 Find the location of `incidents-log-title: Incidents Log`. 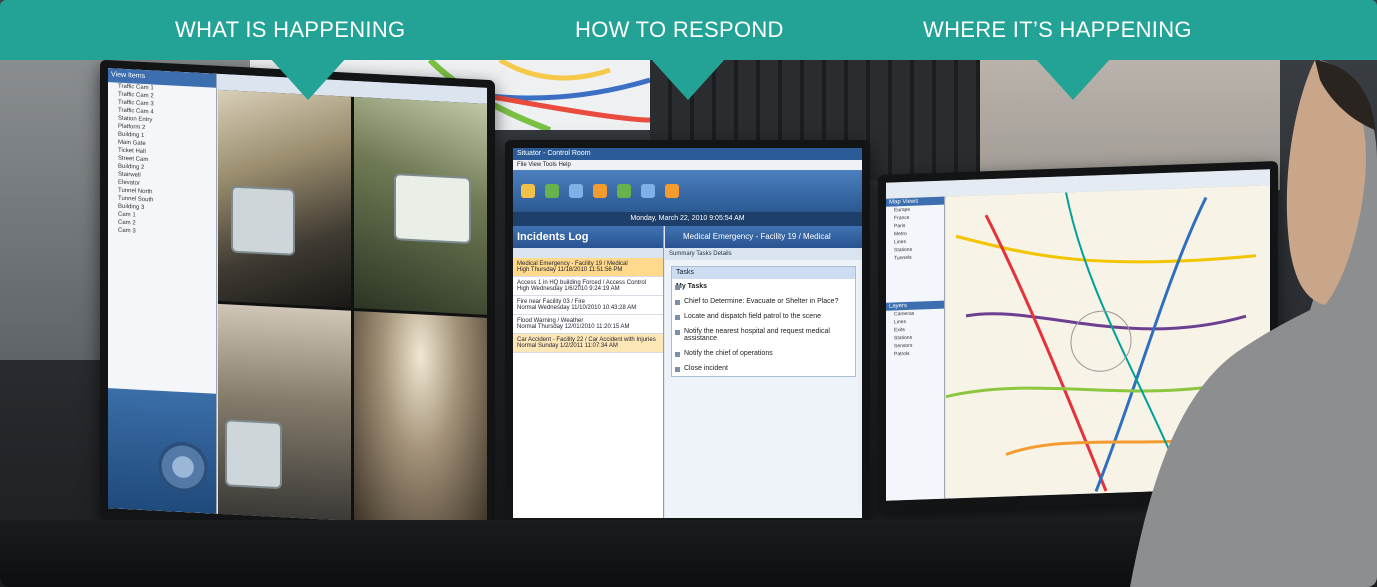

incidents-log-title: Incidents Log is located at coordinates (588, 237).